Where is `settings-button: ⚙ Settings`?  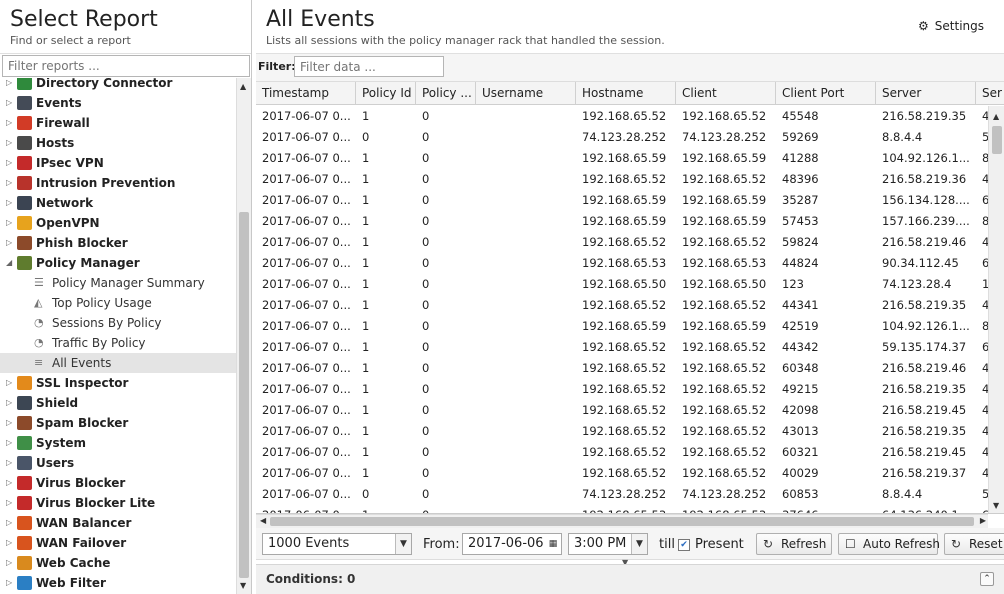 settings-button: ⚙ Settings is located at coordinates (951, 26).